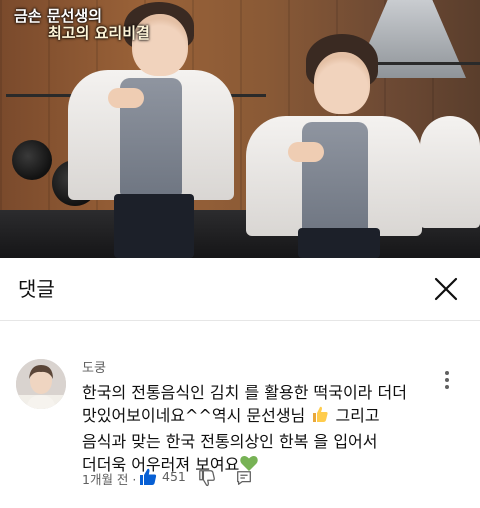 The image size is (480, 508). What do you see at coordinates (244, 478) in the screenshot?
I see `reply-icon` at bounding box center [244, 478].